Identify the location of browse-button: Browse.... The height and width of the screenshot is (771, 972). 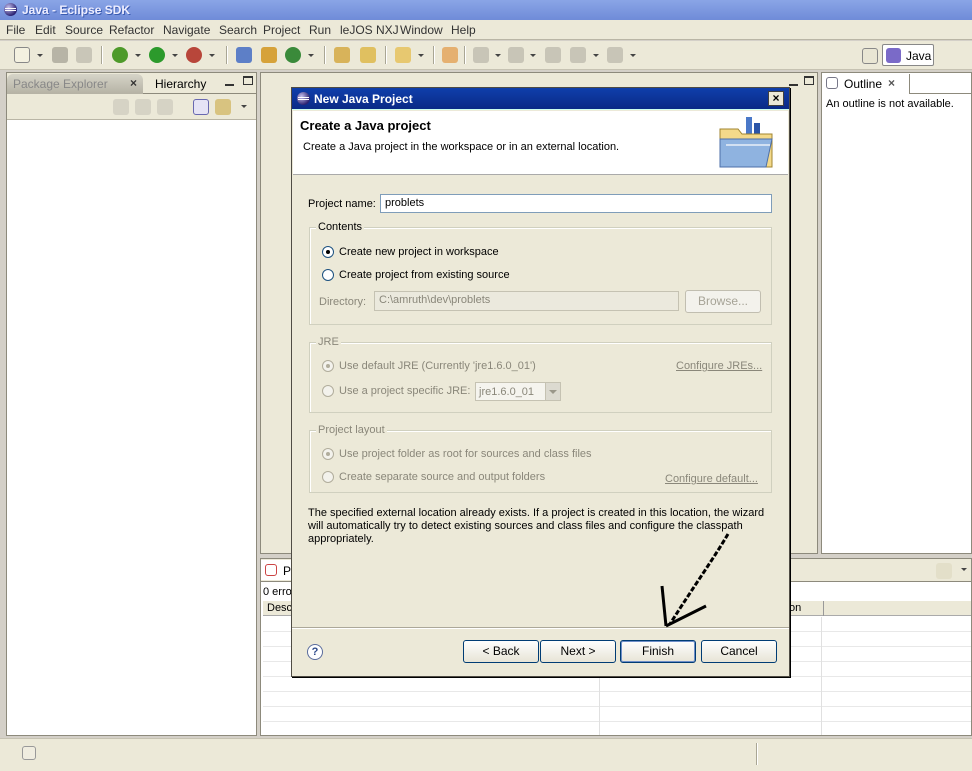
(723, 301).